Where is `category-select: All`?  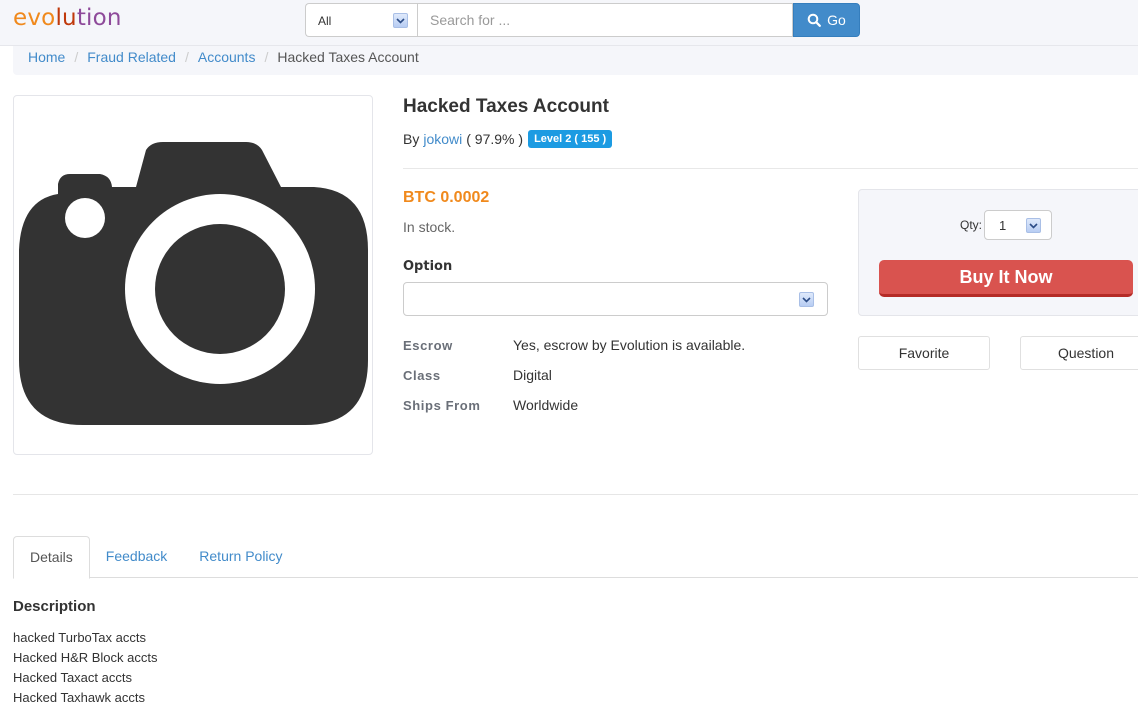
category-select: All is located at coordinates (361, 20).